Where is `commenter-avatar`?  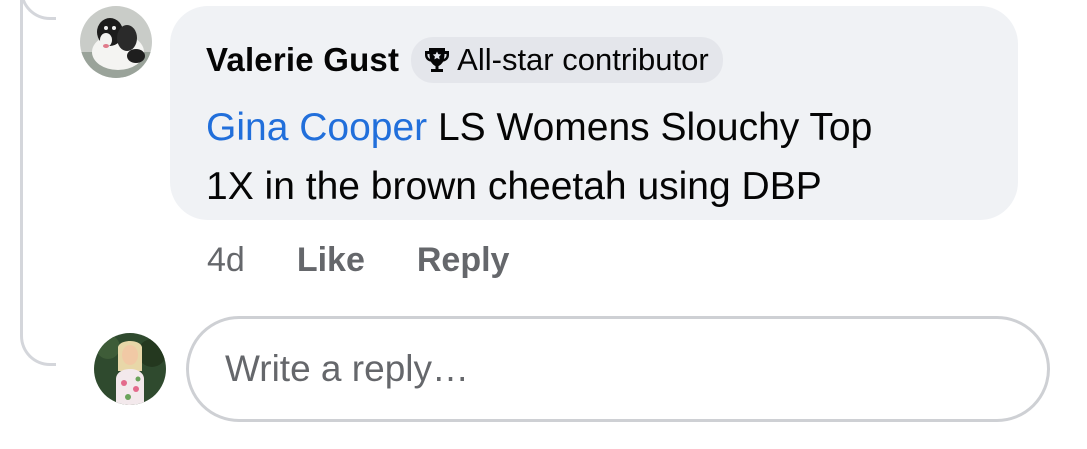 commenter-avatar is located at coordinates (116, 42).